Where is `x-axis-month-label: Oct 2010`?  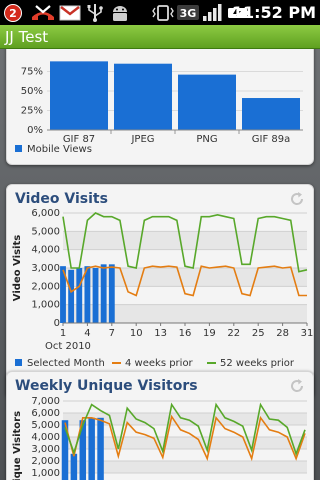 x-axis-month-label: Oct 2010 is located at coordinates (68, 346).